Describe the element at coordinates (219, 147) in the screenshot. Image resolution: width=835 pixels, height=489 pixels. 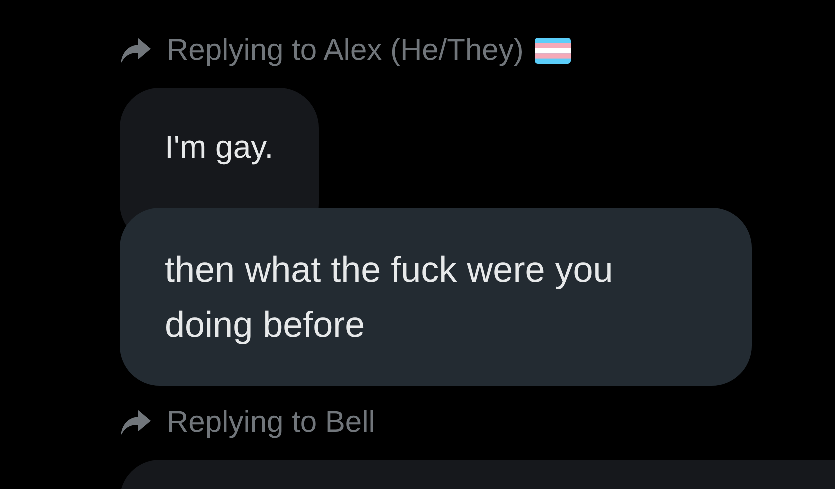
I see `message-text: I'm gay.` at that location.